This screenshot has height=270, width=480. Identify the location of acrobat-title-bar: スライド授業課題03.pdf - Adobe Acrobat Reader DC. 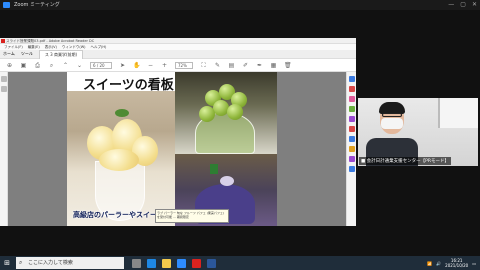
(178, 41).